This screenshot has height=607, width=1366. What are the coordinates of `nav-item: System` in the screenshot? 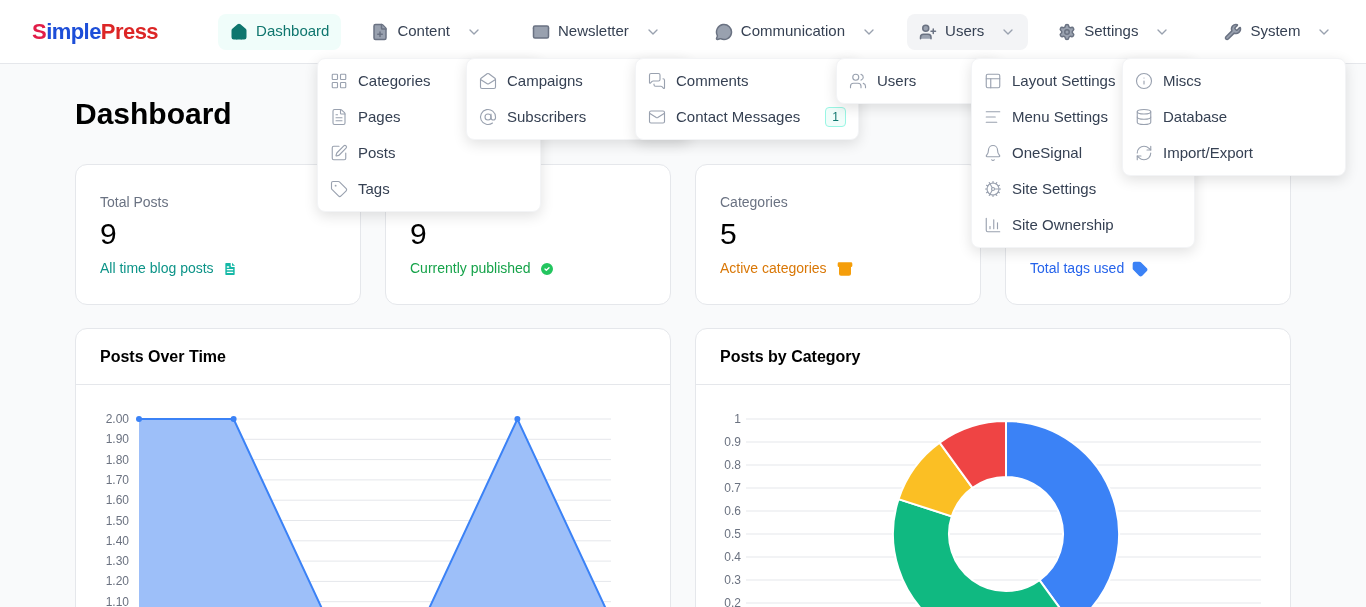 It's located at (1278, 31).